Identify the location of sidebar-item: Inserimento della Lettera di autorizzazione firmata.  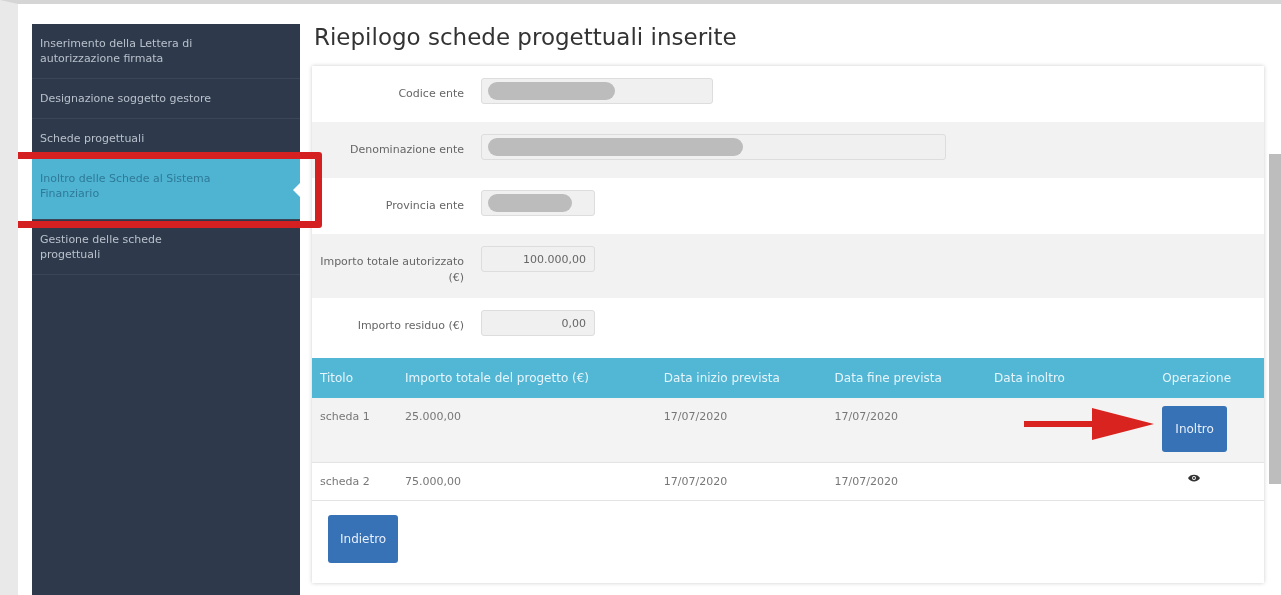
(166, 51).